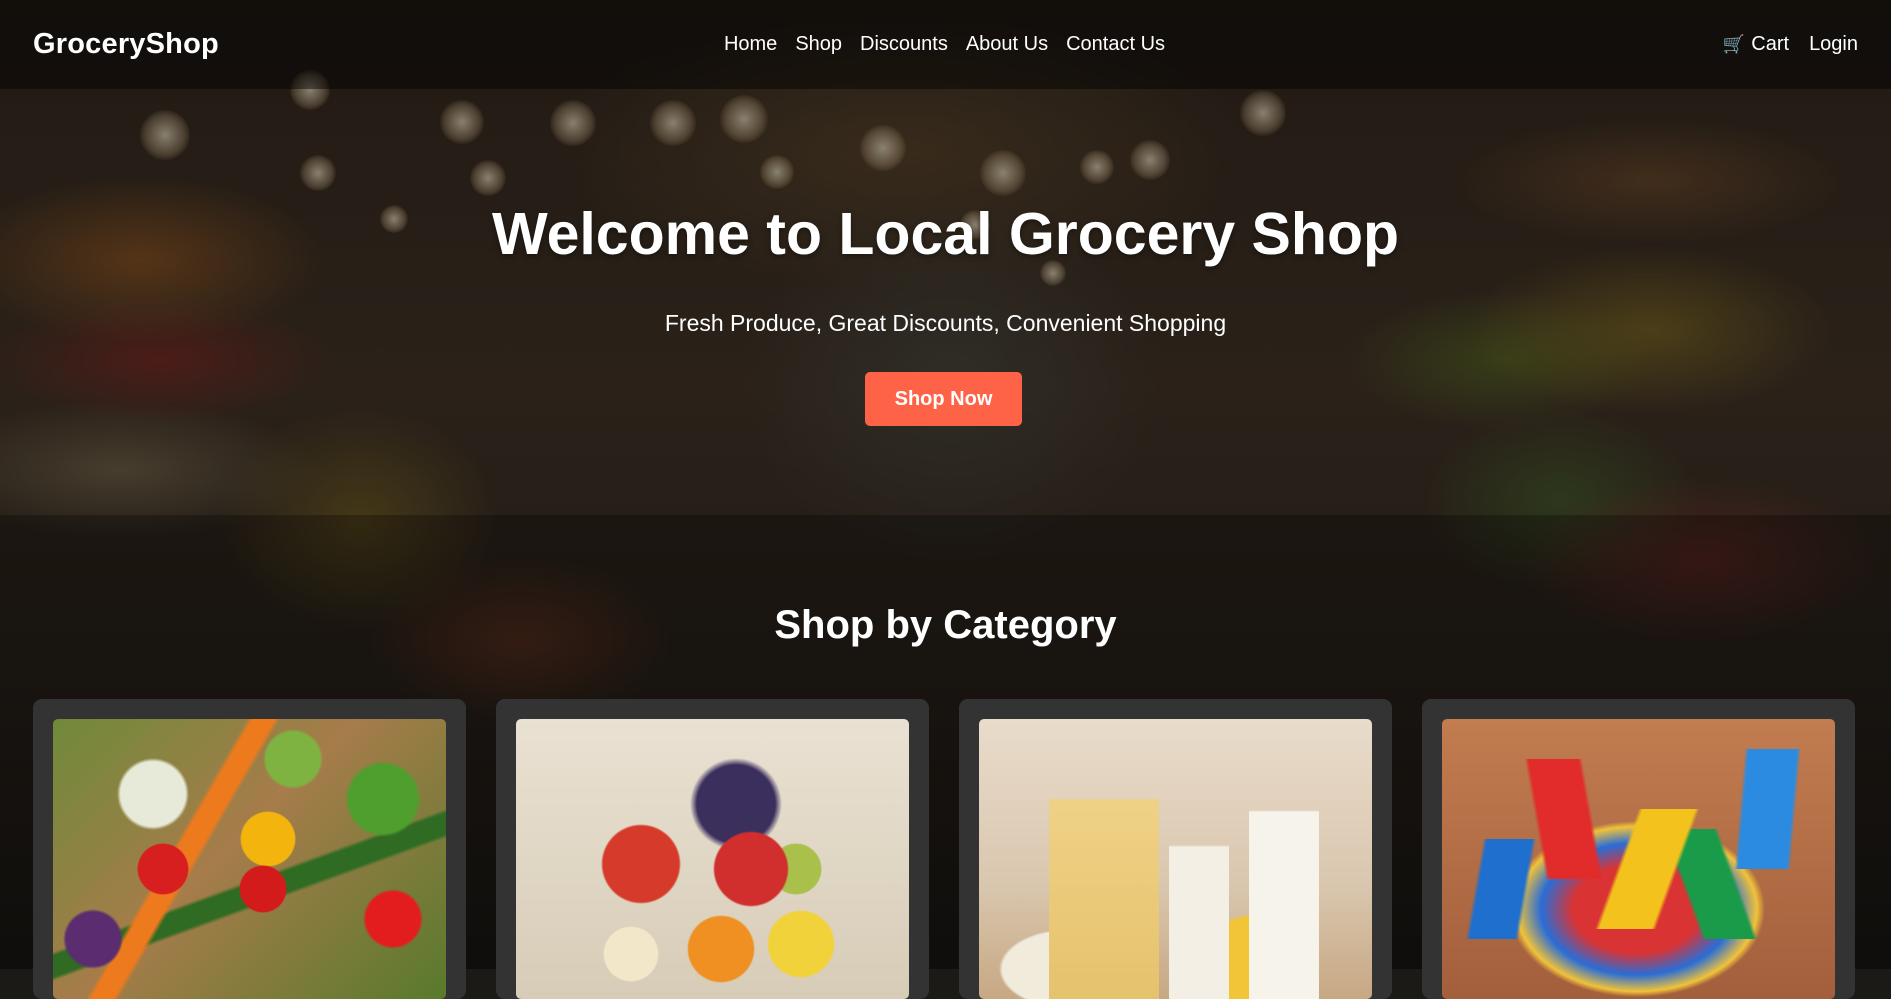  What do you see at coordinates (945, 625) in the screenshot?
I see `section-title: Shop by Category` at bounding box center [945, 625].